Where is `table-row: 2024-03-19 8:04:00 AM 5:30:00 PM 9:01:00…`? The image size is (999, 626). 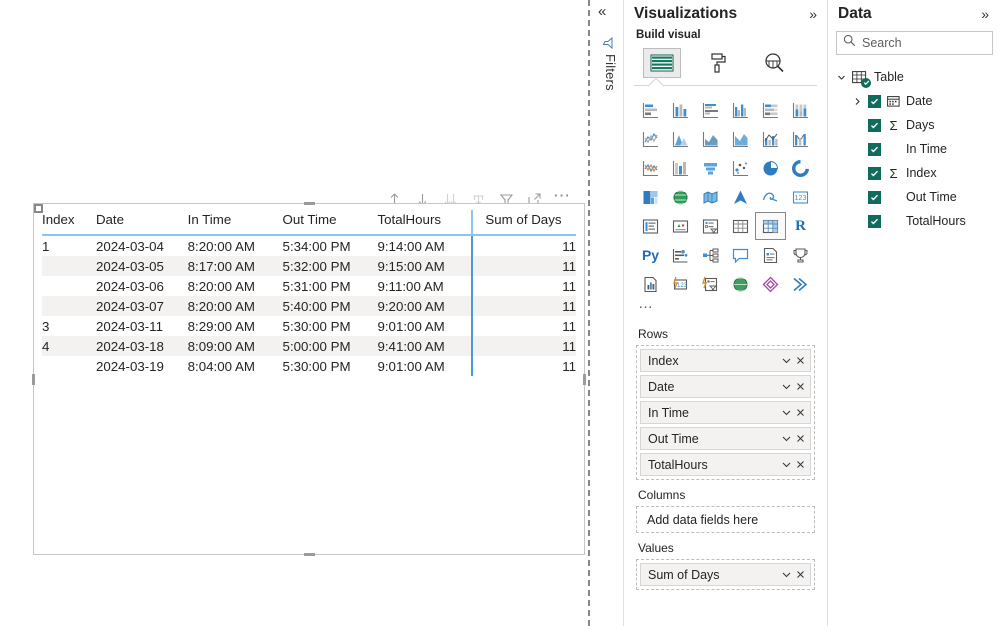 table-row: 2024-03-19 8:04:00 AM 5:30:00 PM 9:01:00… is located at coordinates (309, 366).